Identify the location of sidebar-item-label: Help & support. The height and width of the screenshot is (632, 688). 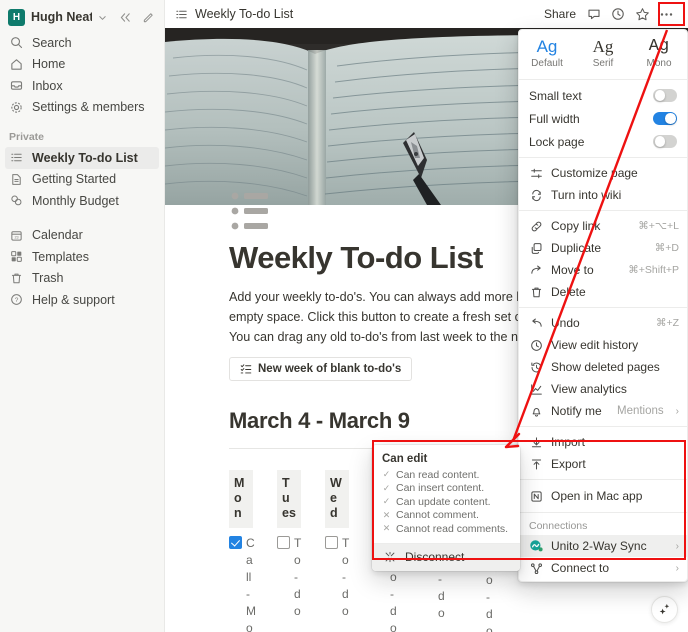
(73, 299).